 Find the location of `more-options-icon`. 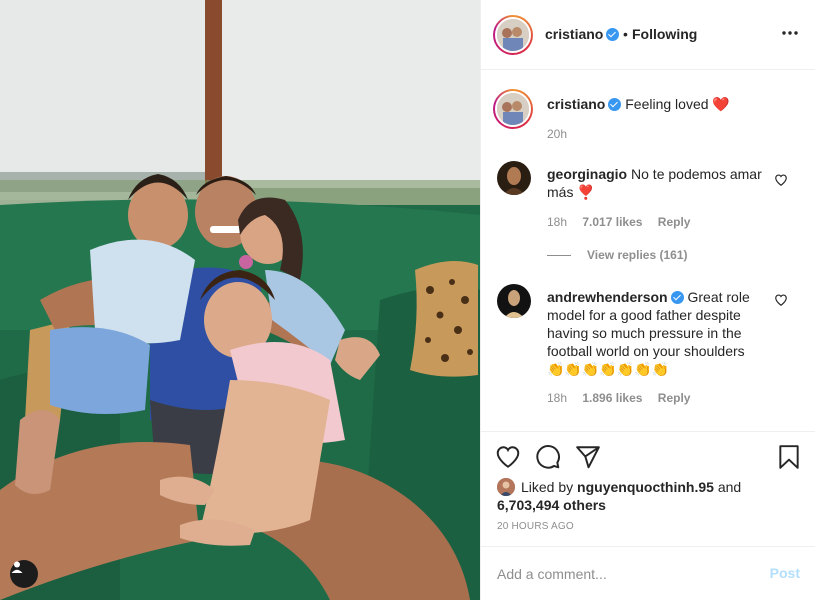

more-options-icon is located at coordinates (790, 33).